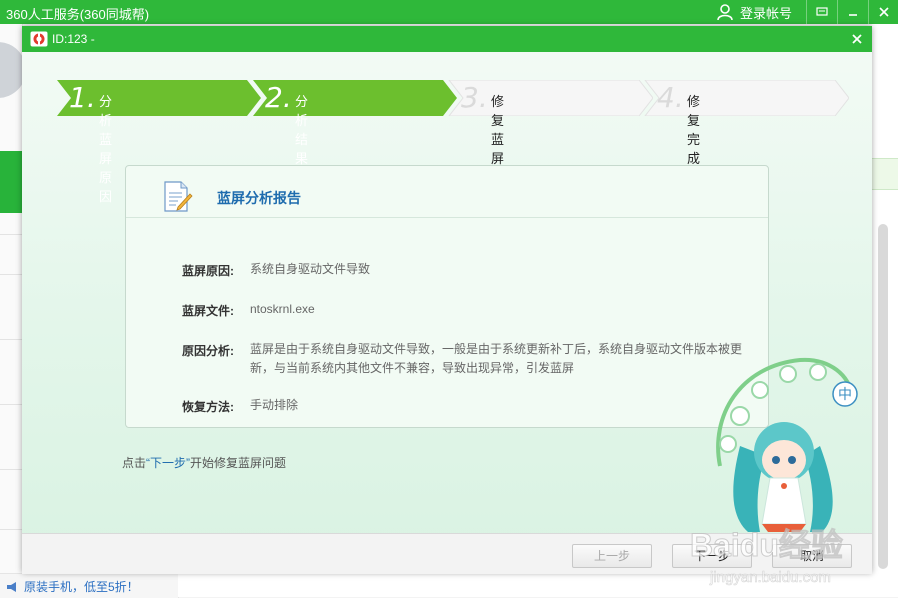 This screenshot has width=898, height=598. I want to click on message-icon, so click(822, 11).